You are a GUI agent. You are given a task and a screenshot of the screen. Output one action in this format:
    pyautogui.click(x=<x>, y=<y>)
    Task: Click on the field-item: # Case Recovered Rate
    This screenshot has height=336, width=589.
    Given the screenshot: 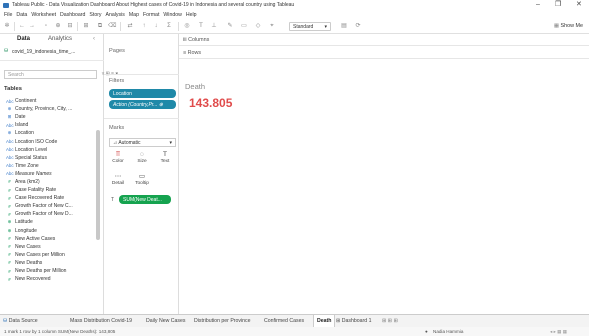 What is the action you would take?
    pyautogui.click(x=52, y=198)
    